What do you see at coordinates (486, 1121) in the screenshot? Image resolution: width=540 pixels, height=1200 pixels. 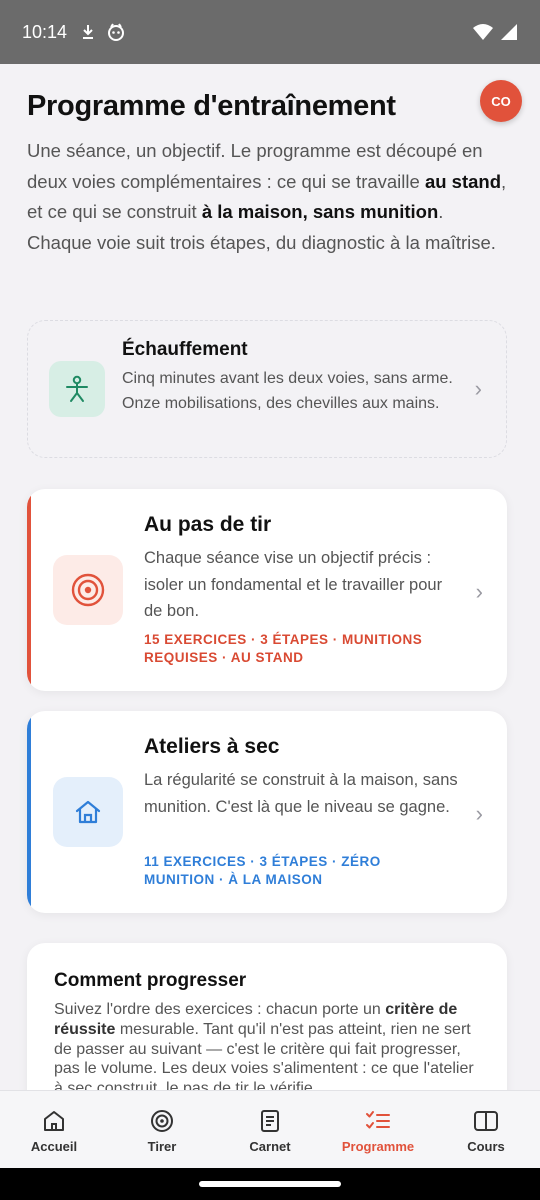 I see `book-icon` at bounding box center [486, 1121].